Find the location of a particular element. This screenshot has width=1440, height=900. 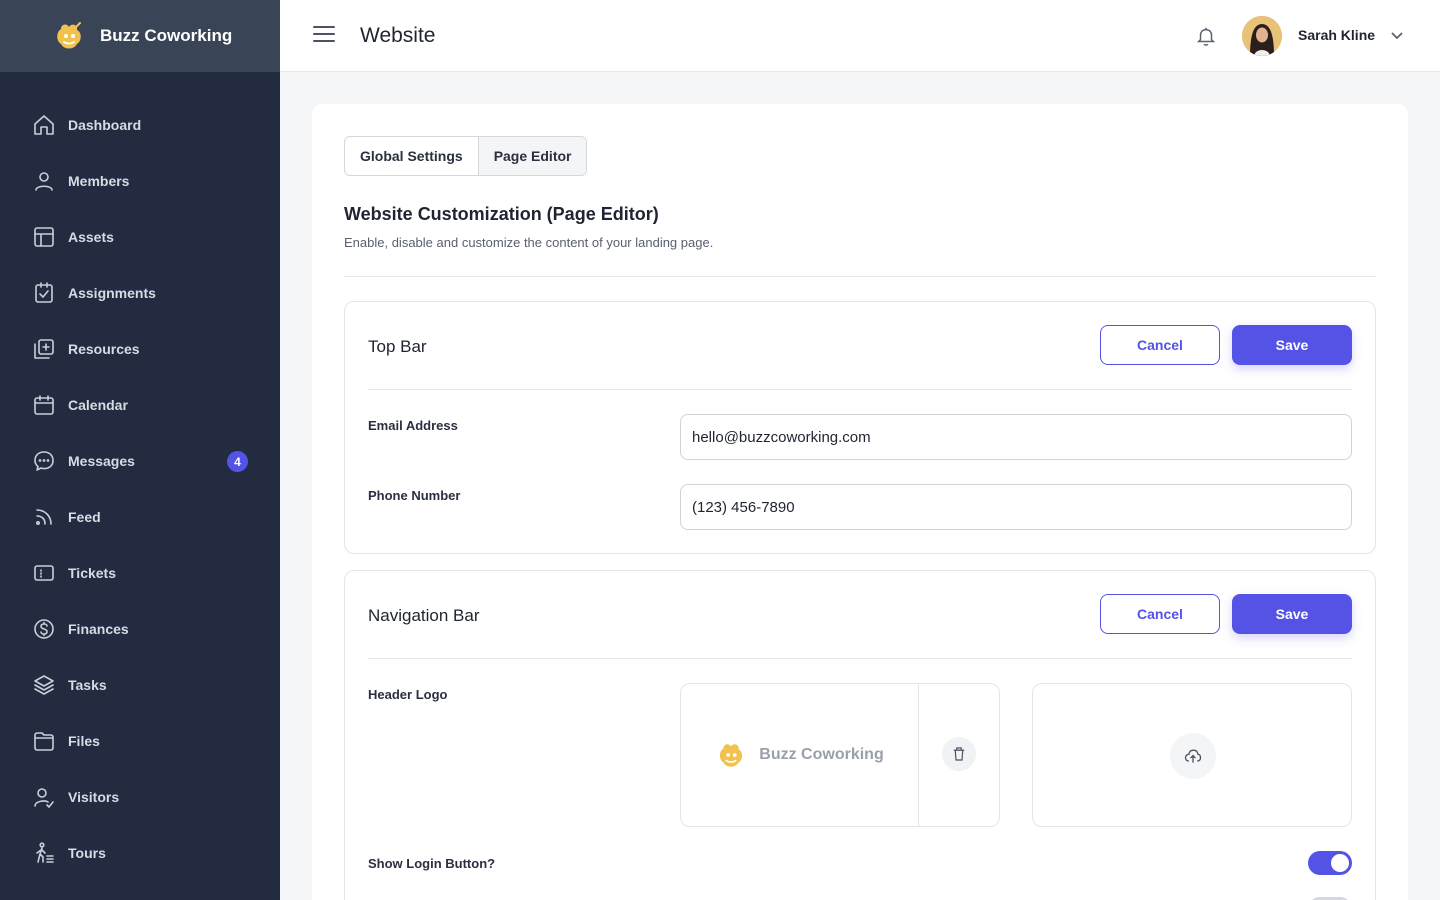

brand-header: Buzz Coworking is located at coordinates (140, 36).